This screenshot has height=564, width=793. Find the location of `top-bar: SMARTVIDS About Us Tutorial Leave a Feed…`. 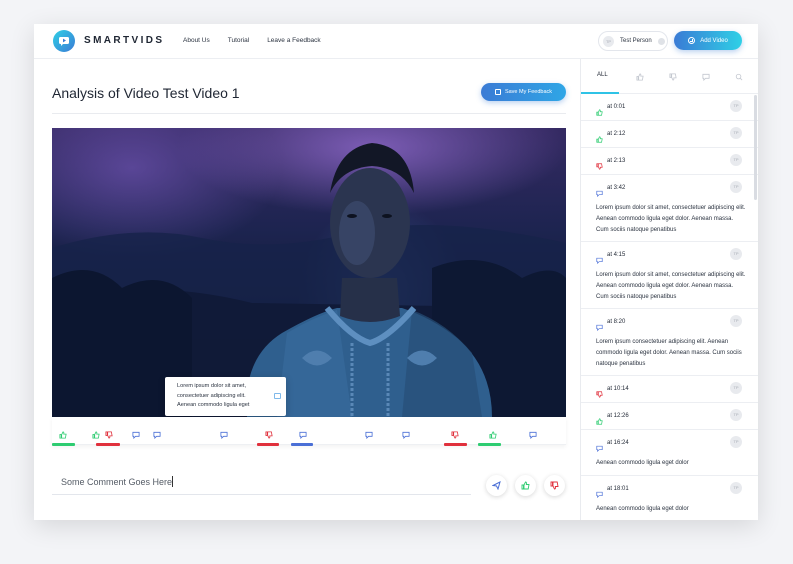

top-bar: SMARTVIDS About Us Tutorial Leave a Feed… is located at coordinates (396, 41).